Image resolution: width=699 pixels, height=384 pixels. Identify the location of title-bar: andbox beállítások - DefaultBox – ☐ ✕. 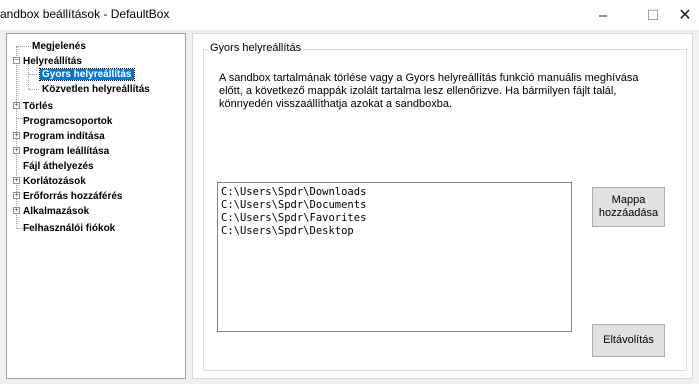
(349, 15).